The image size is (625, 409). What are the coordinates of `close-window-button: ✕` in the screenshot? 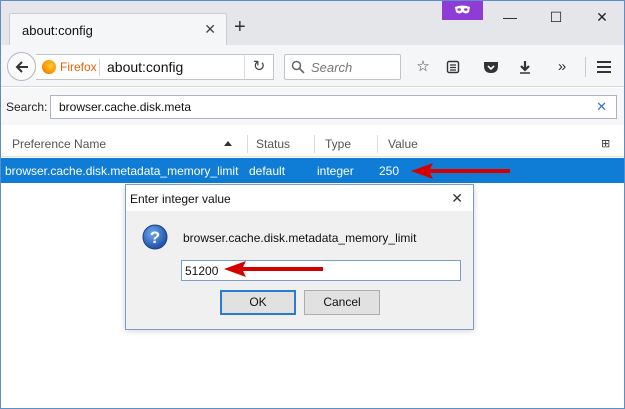 It's located at (602, 17).